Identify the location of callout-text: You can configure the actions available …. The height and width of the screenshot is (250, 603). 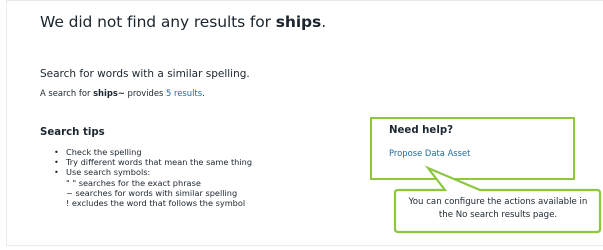
(498, 209).